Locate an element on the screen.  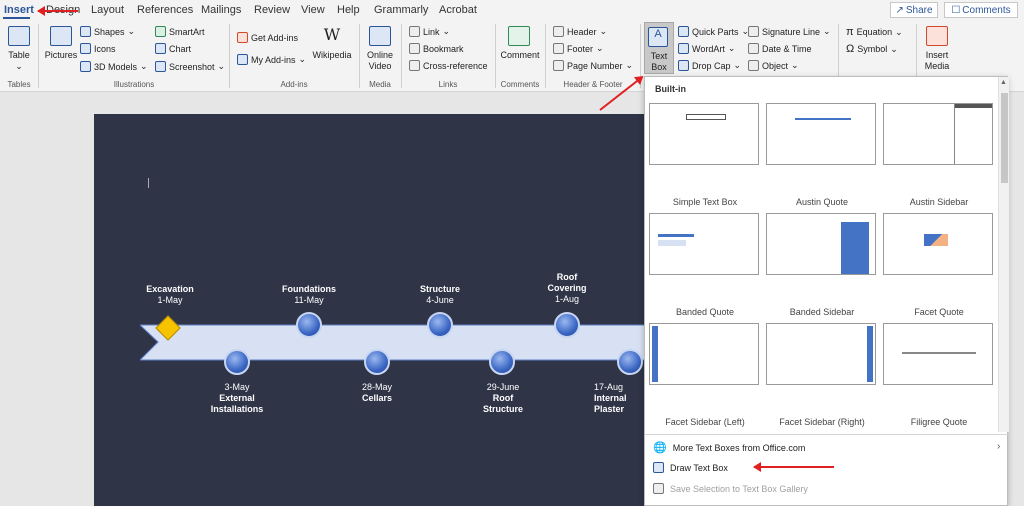
comments-button: ☐ Comments is located at coordinates (981, 10).